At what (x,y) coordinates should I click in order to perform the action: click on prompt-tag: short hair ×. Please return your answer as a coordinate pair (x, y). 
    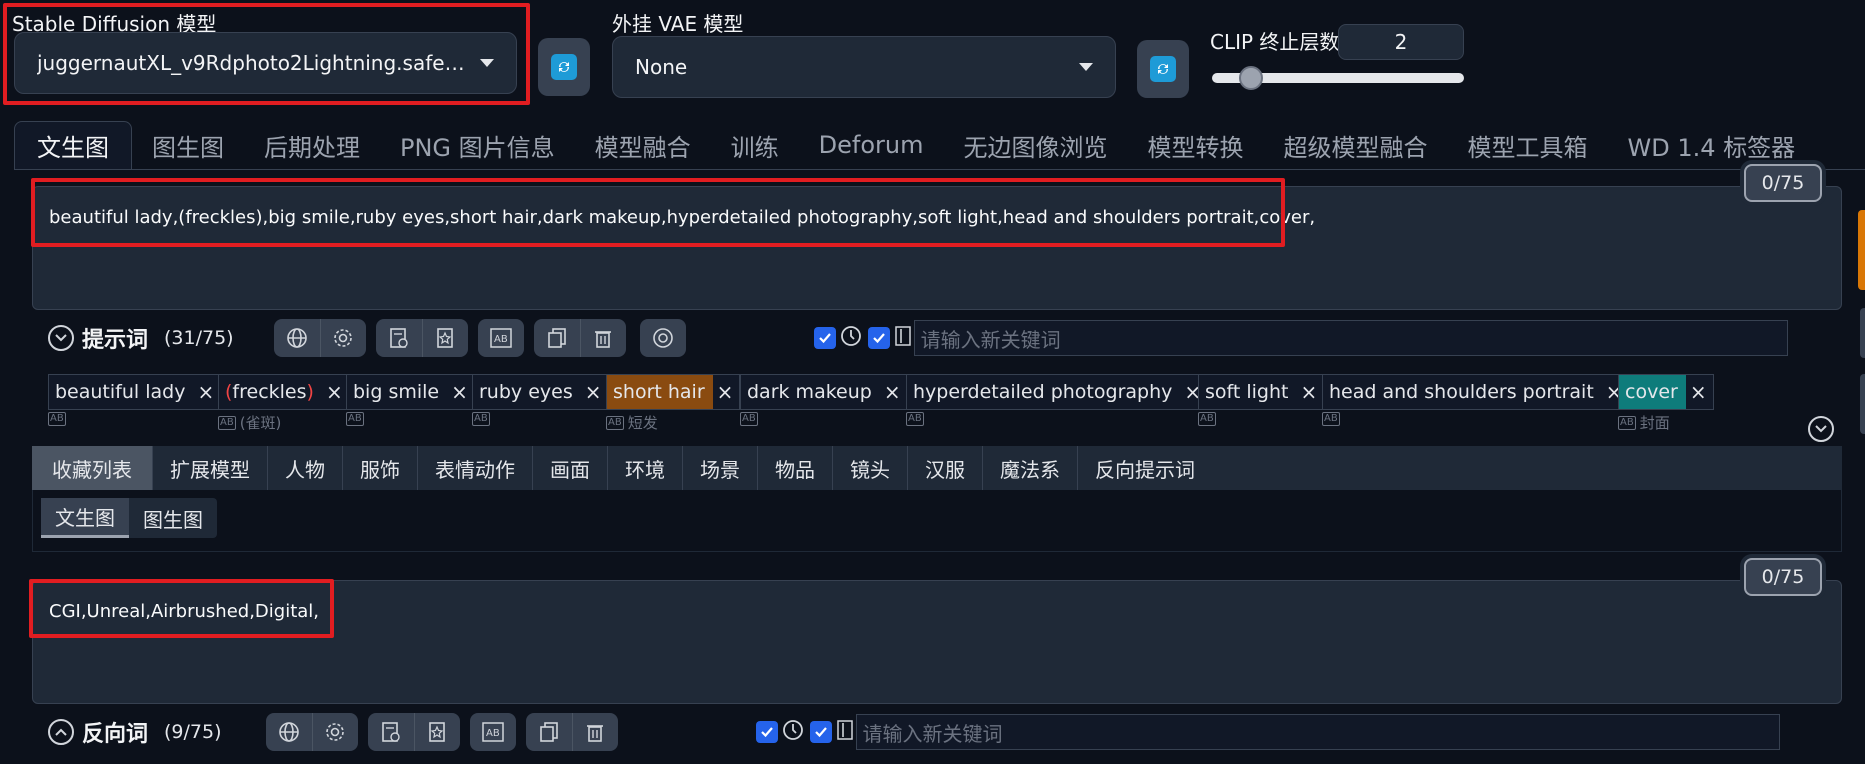
    Looking at the image, I should click on (673, 392).